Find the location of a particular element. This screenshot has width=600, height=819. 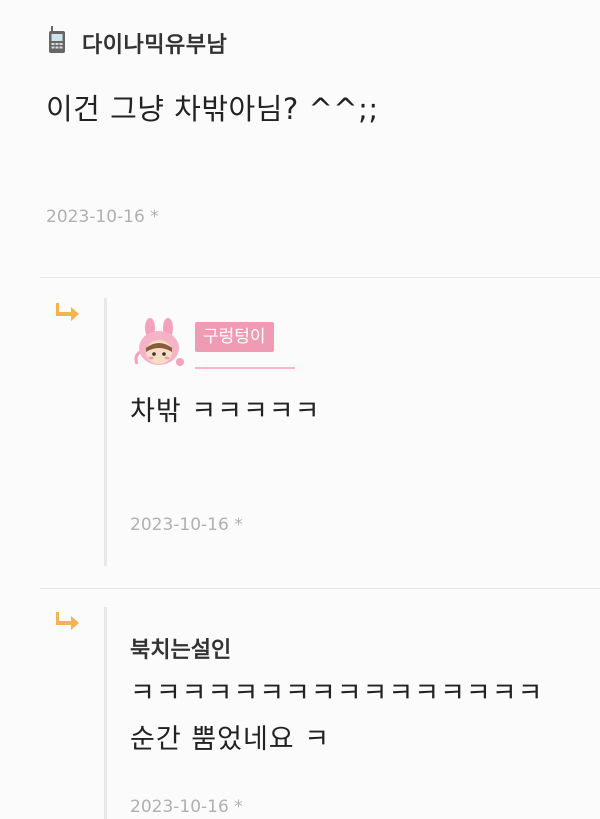

nickname-badge: 구렁텅이 is located at coordinates (234, 337).